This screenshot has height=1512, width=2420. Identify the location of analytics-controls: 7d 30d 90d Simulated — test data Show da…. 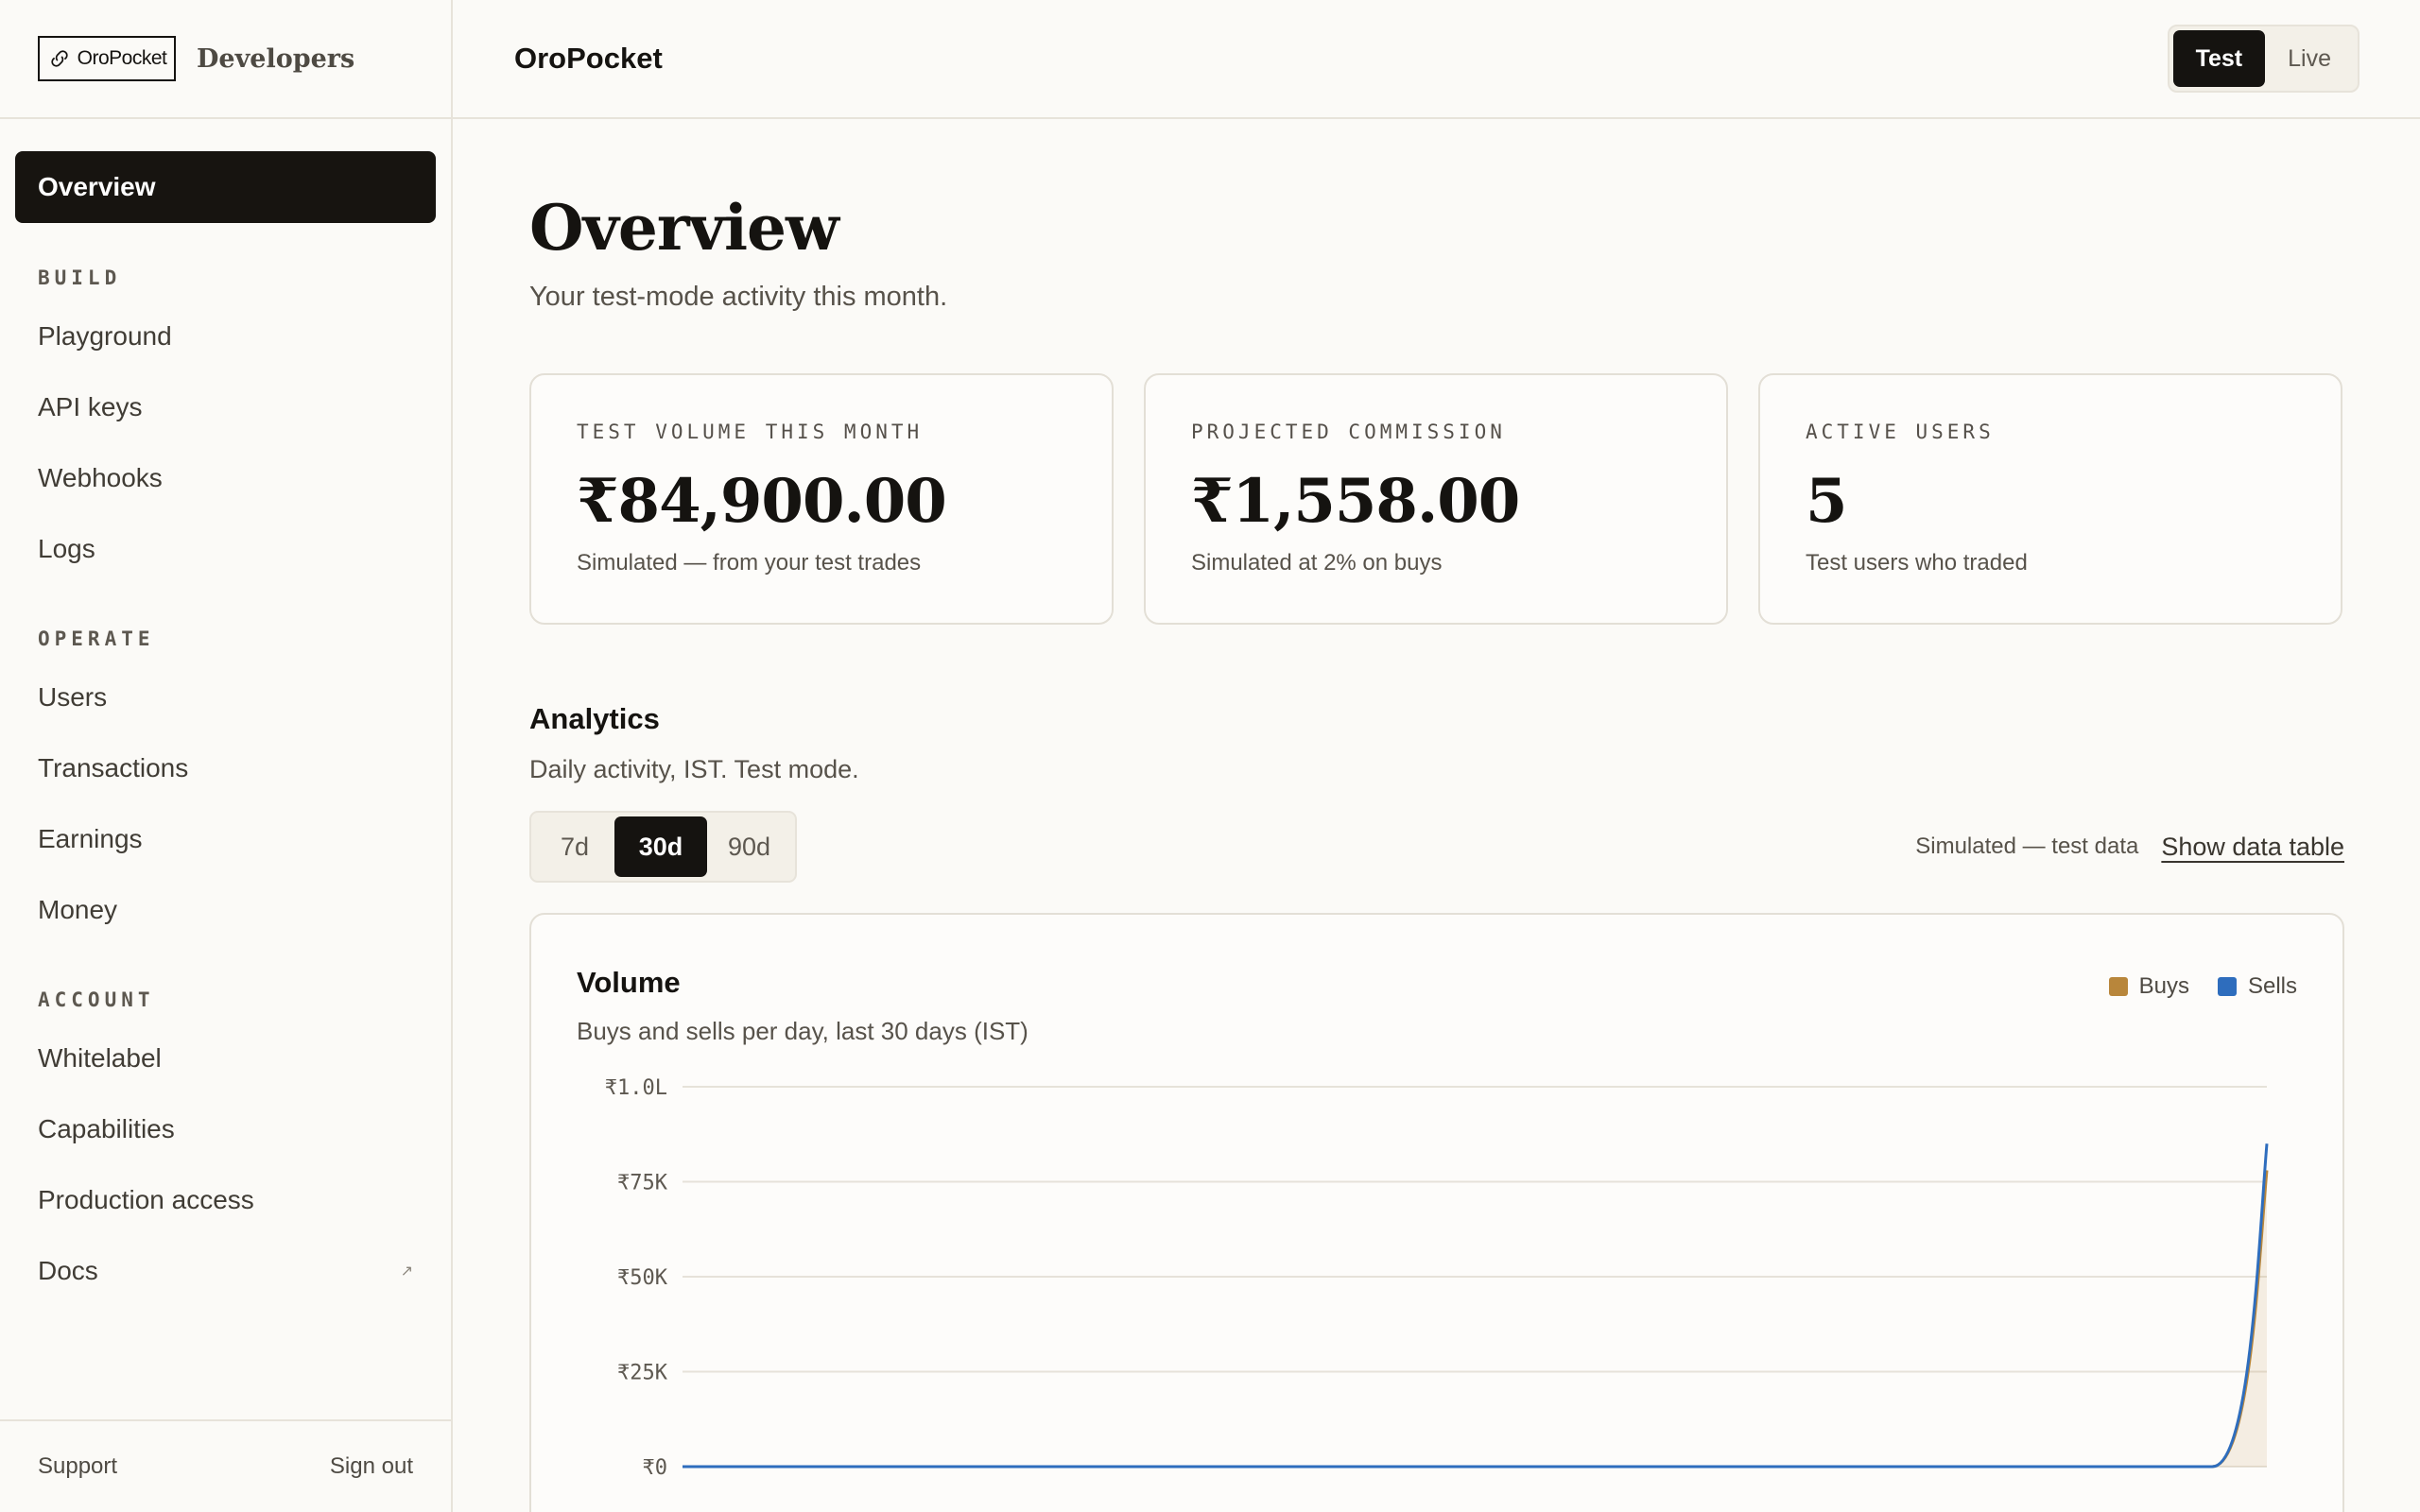
(1437, 847).